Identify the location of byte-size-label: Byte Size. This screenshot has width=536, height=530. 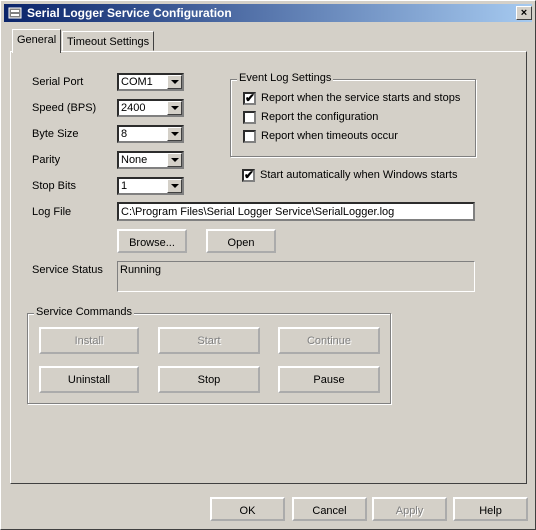
(55, 134).